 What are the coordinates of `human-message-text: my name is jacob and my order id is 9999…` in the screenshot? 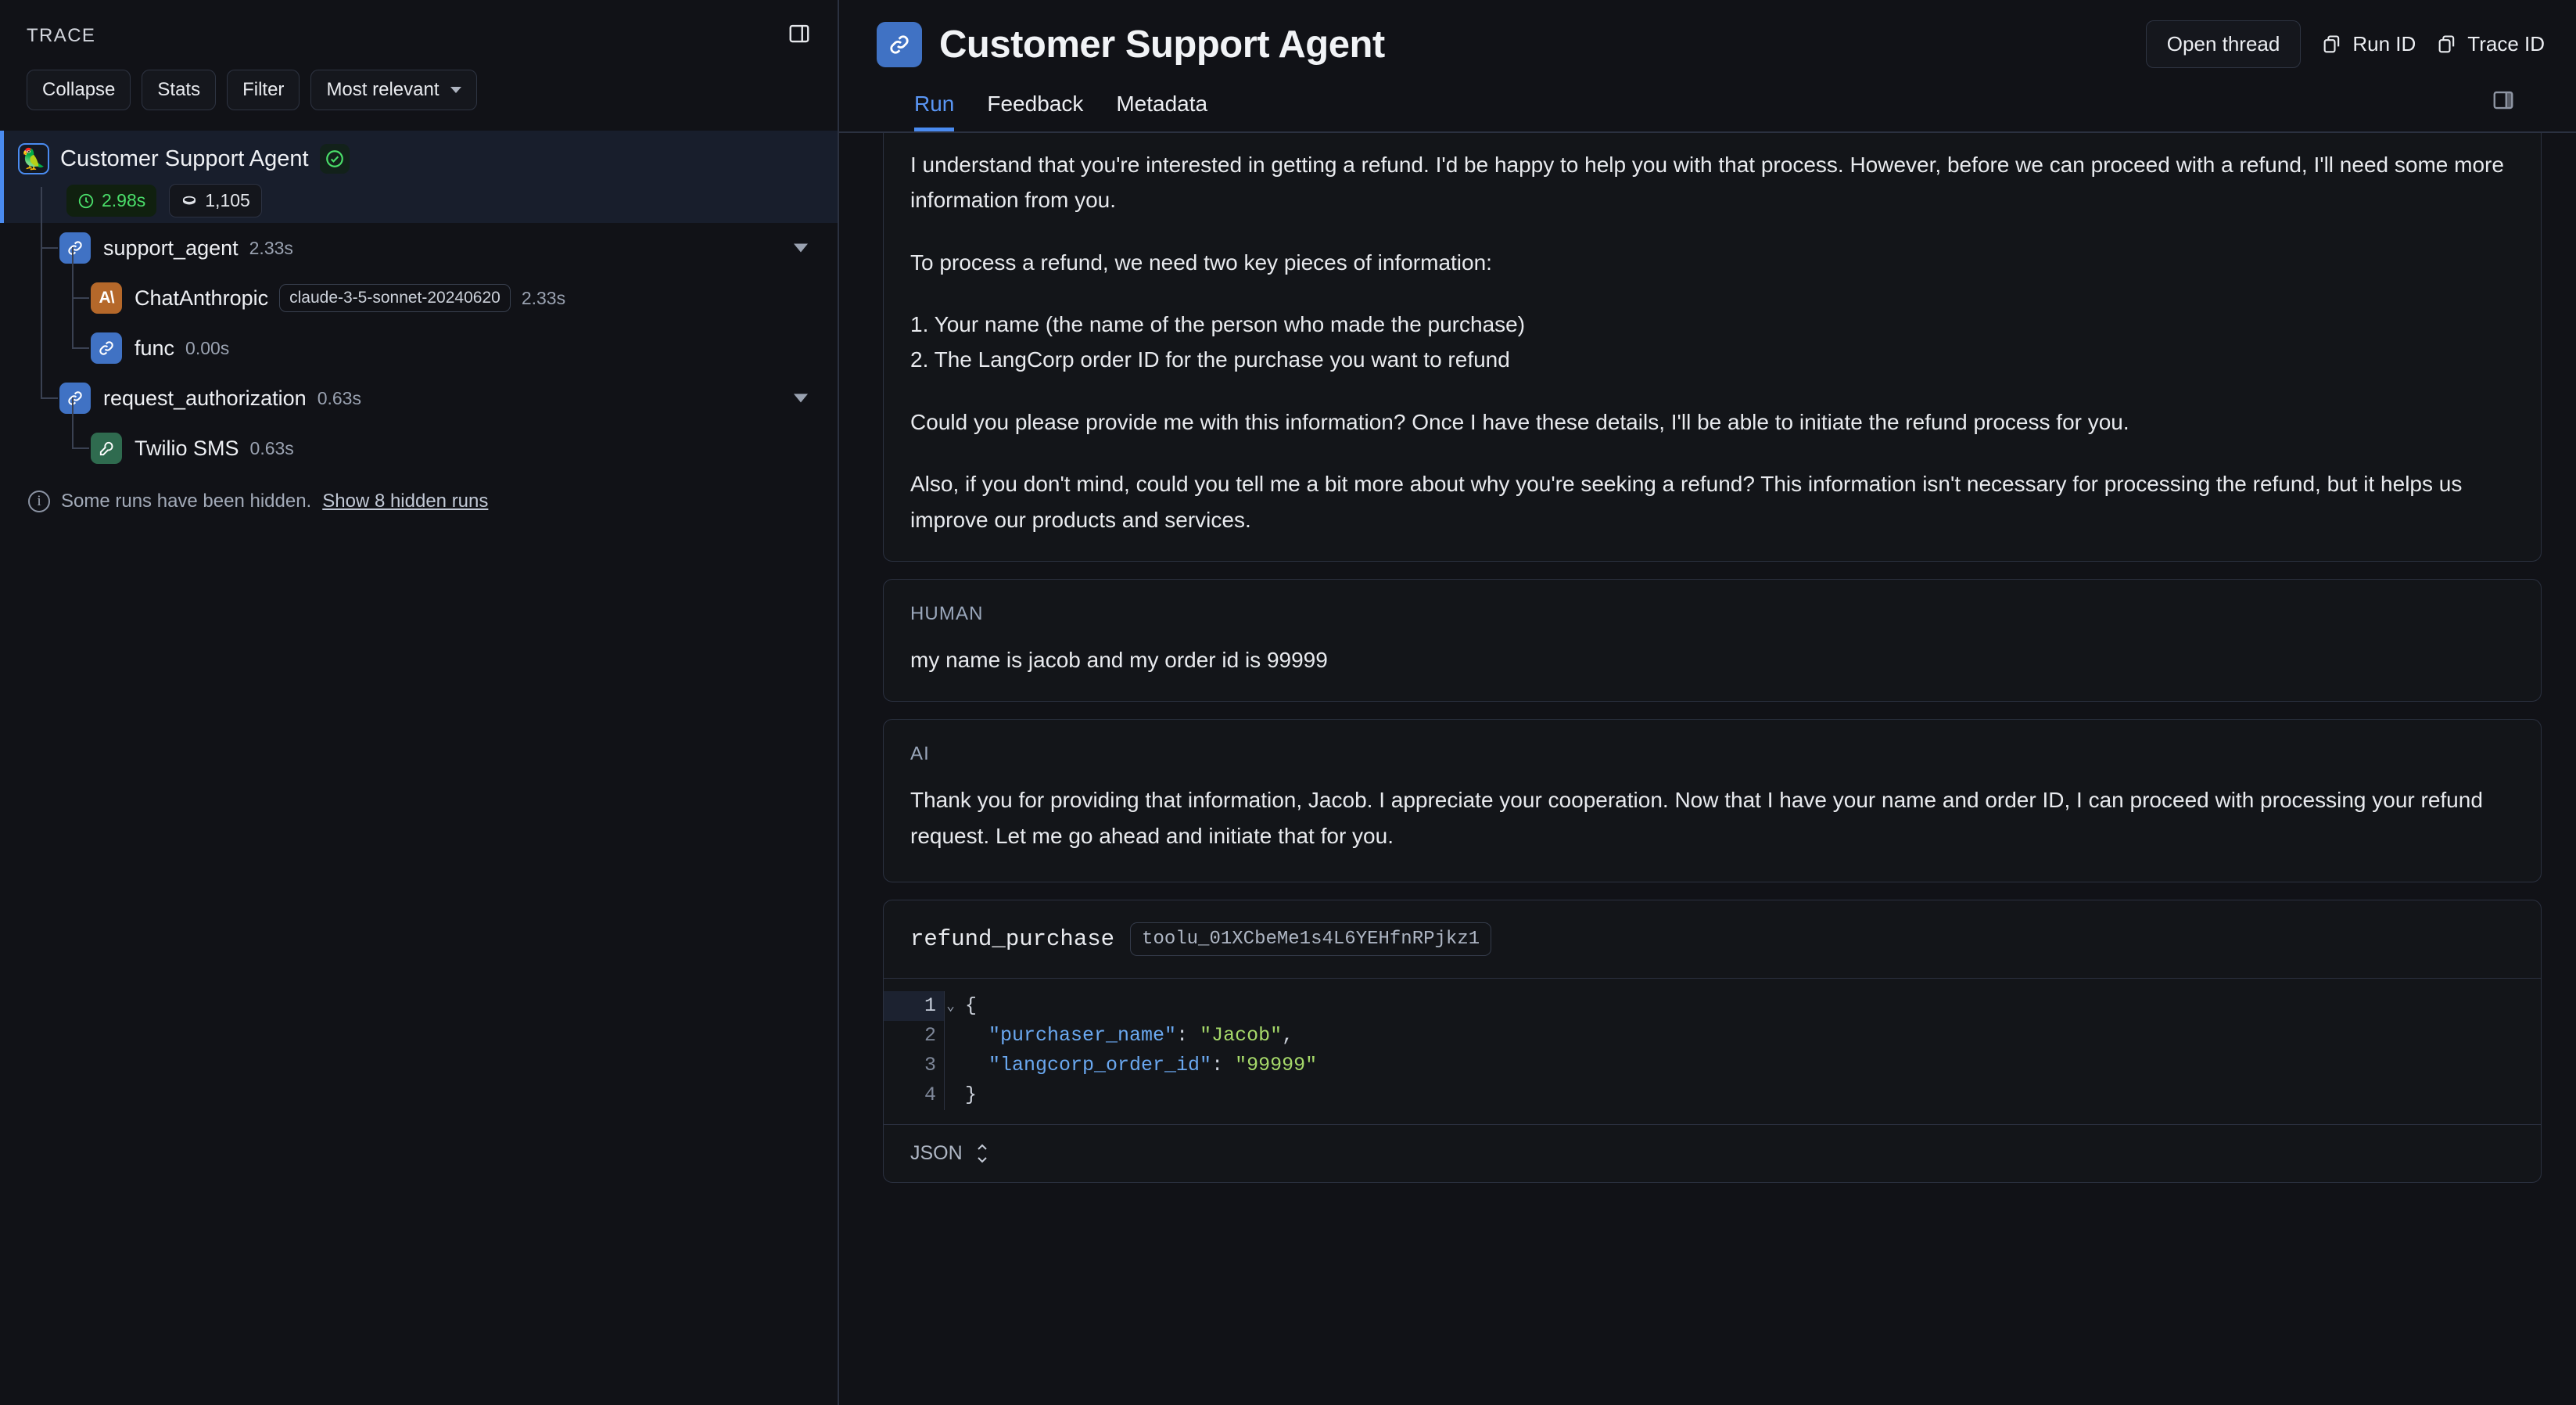 It's located at (1119, 659).